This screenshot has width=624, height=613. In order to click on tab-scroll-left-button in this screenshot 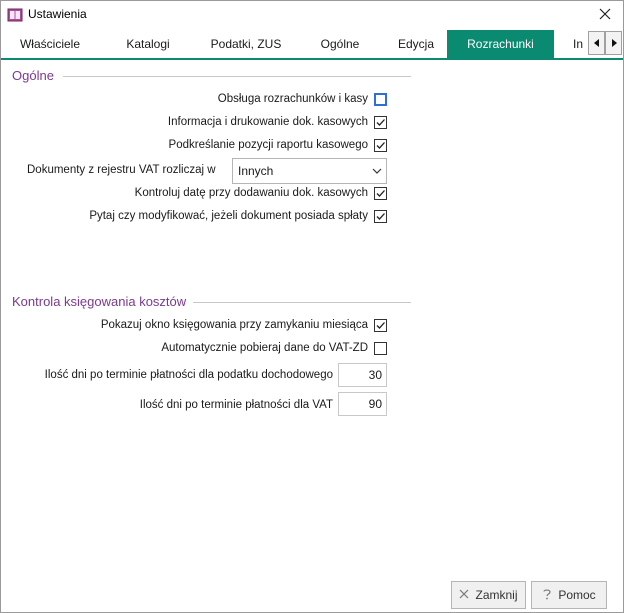, I will do `click(596, 43)`.